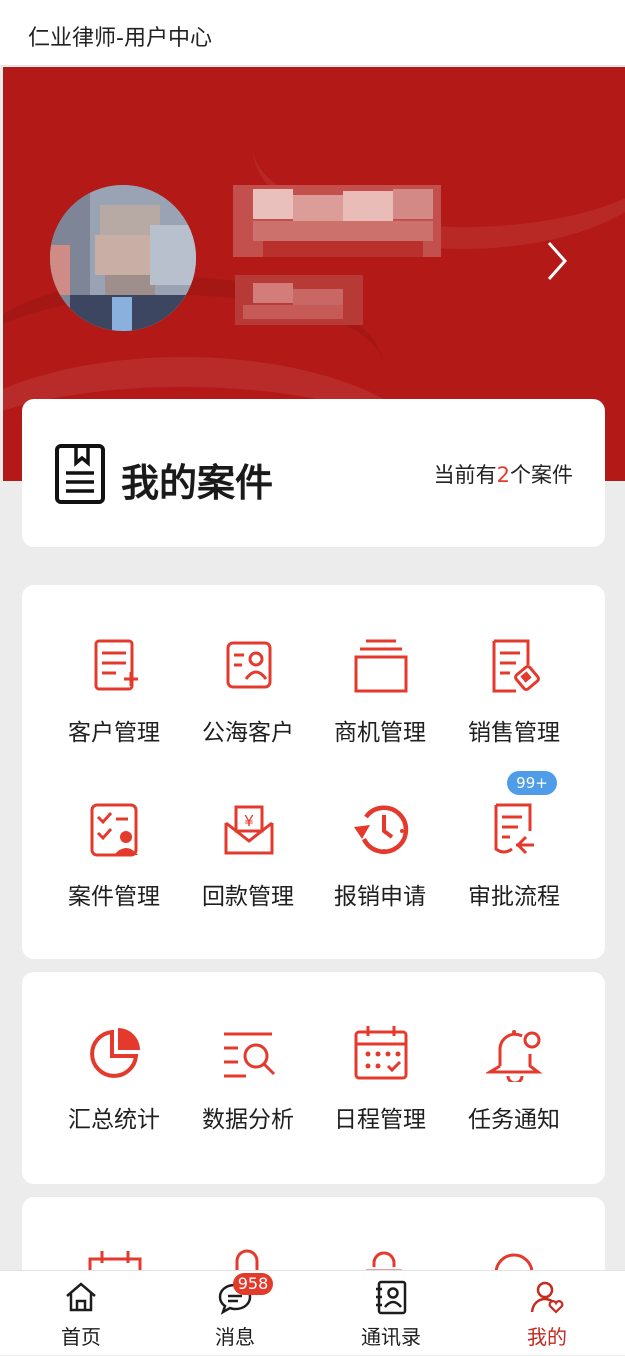  I want to click on item-label: 汇总统计, so click(114, 1120).